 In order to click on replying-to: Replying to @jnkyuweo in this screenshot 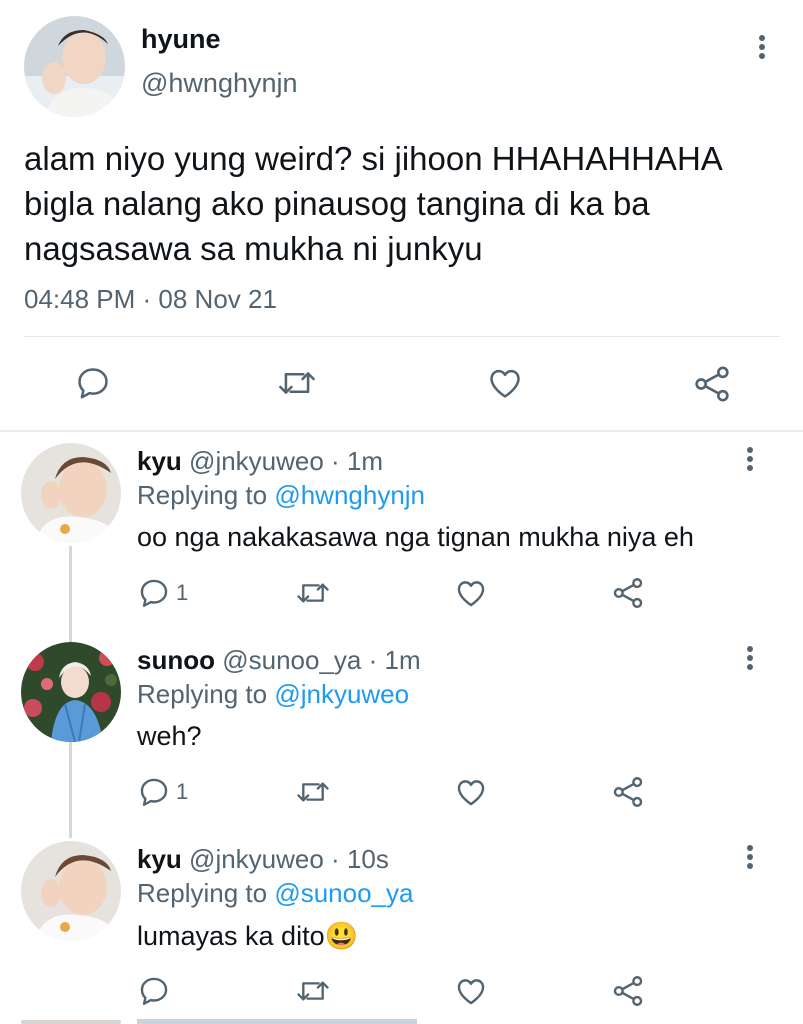, I will do `click(273, 694)`.